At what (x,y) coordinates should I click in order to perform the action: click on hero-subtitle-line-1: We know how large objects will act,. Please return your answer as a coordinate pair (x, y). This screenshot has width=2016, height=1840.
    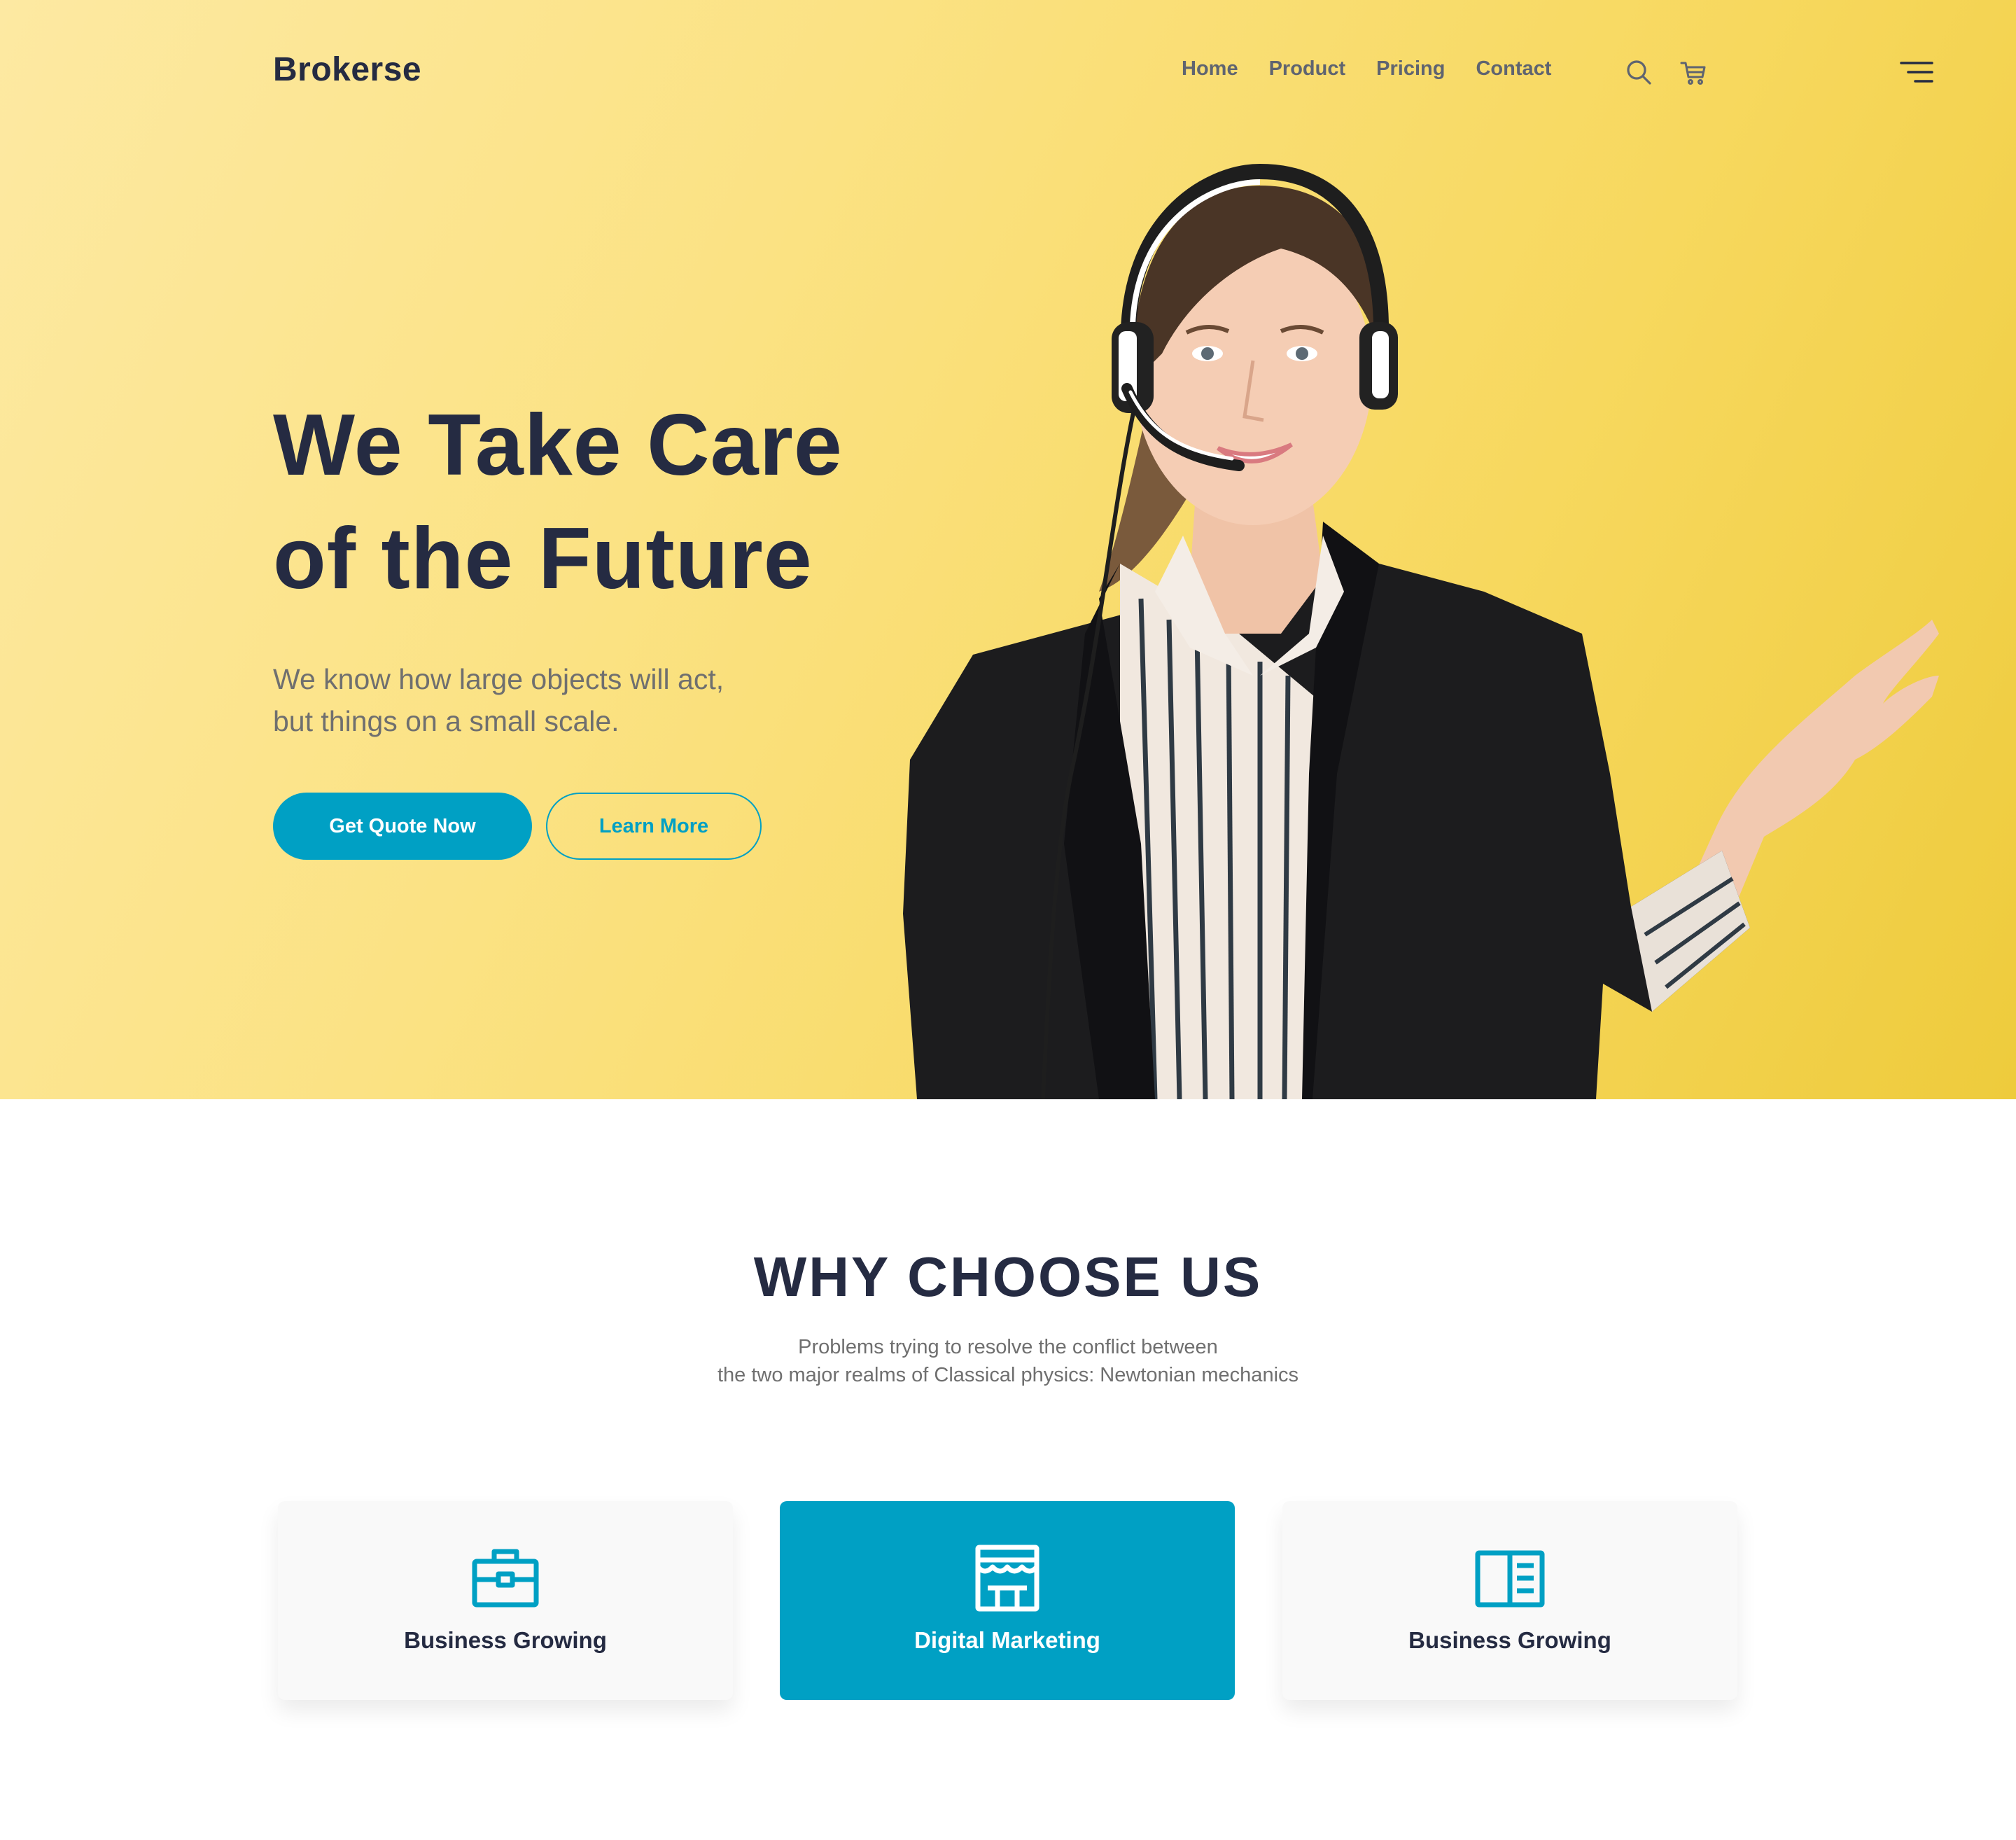
    Looking at the image, I should click on (498, 679).